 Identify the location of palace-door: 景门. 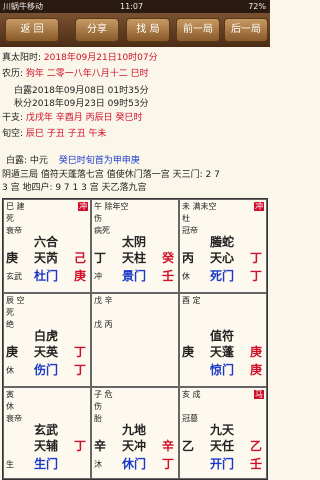
(134, 276).